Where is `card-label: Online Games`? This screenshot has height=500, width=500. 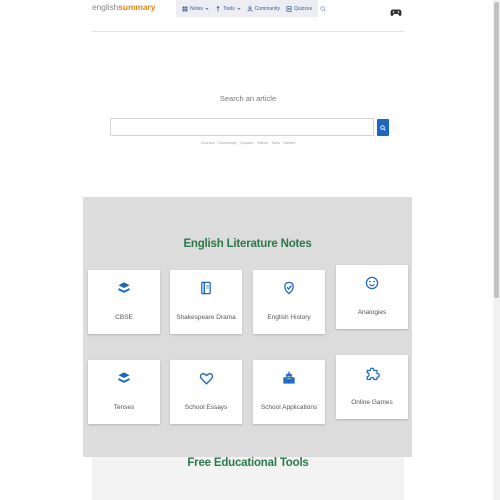 card-label: Online Games is located at coordinates (372, 402).